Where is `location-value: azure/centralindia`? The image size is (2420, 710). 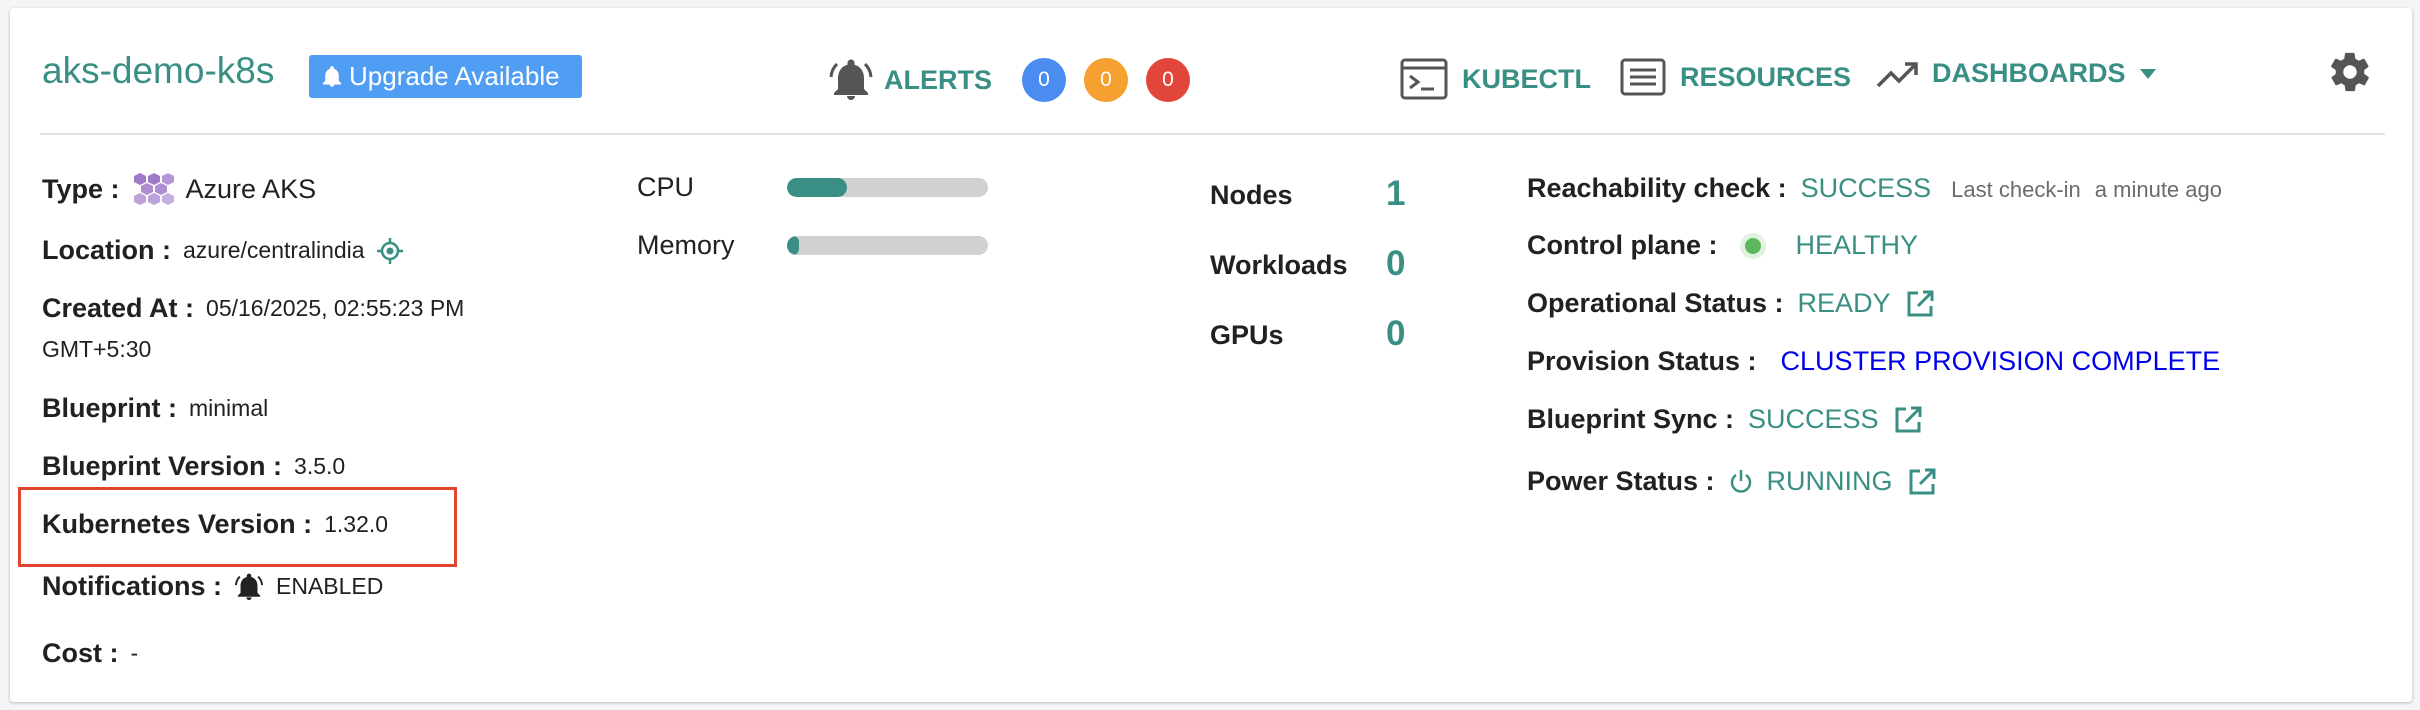 location-value: azure/centralindia is located at coordinates (274, 250).